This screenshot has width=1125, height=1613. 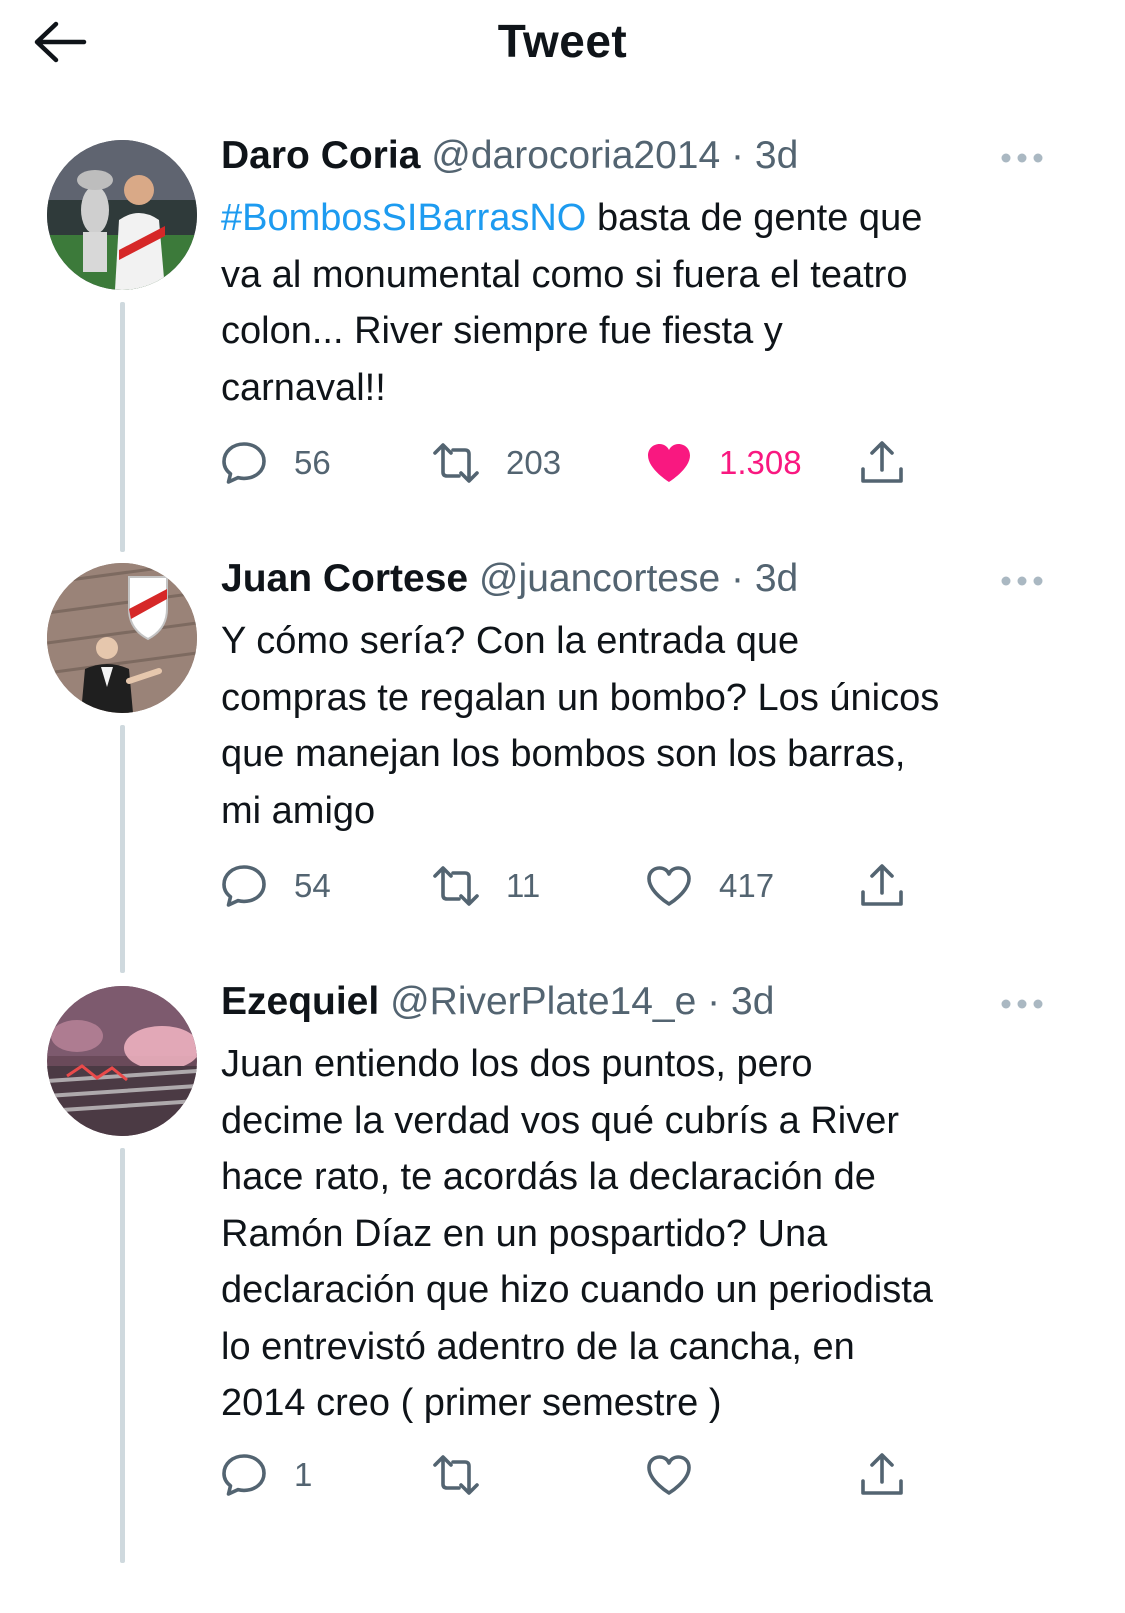 I want to click on tweet-line: decime la verdad vos qué cubrís a River, so click(x=560, y=1120).